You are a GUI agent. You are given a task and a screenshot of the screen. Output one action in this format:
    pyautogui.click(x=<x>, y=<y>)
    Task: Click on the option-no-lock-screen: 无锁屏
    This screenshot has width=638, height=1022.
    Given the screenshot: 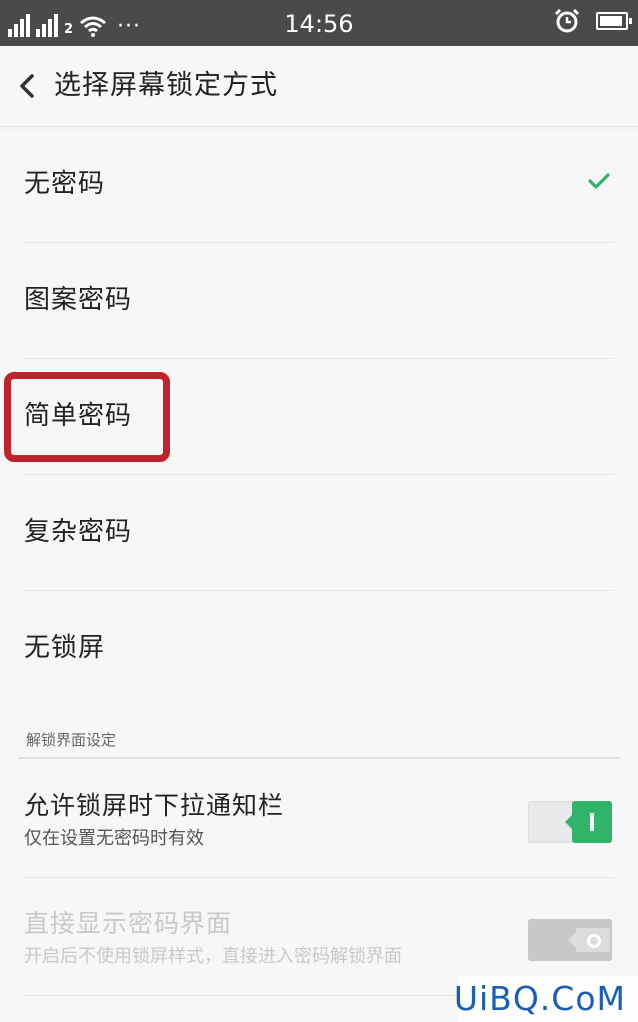 What is the action you would take?
    pyautogui.click(x=319, y=648)
    